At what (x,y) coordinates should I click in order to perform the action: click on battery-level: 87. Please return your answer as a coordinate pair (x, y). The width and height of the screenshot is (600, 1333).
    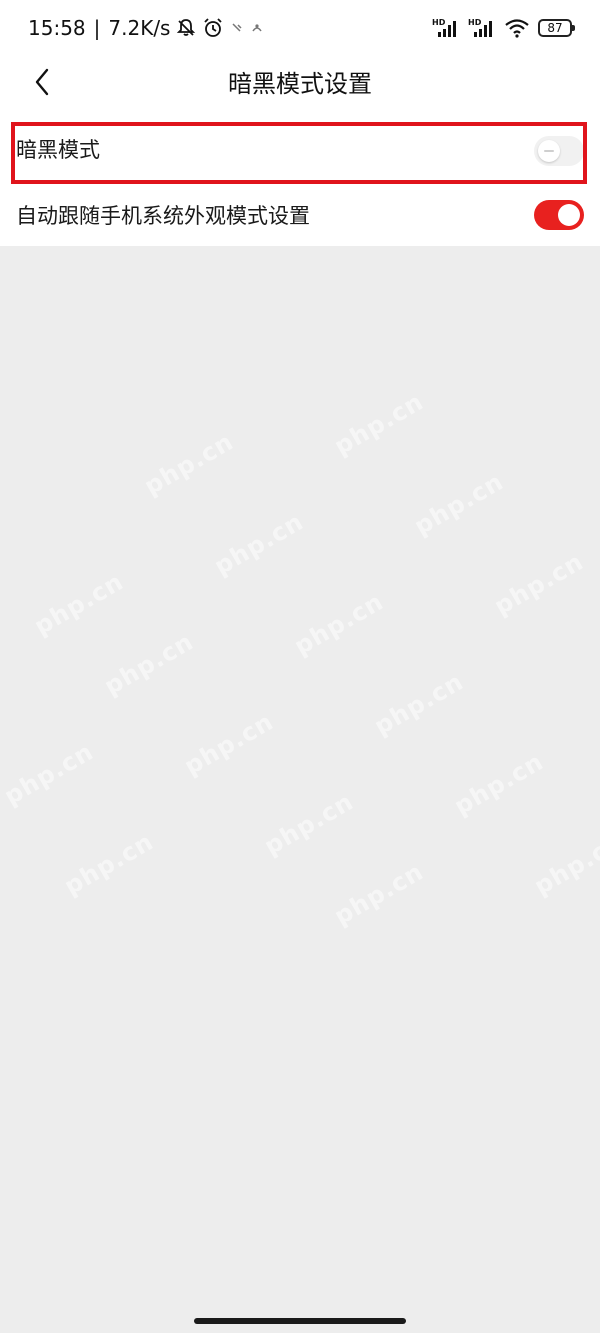
    Looking at the image, I should click on (555, 28).